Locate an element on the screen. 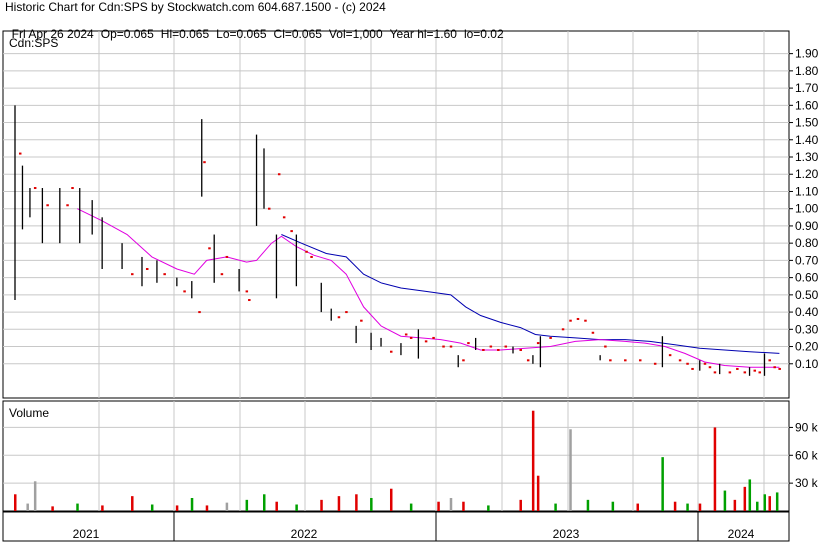 The height and width of the screenshot is (543, 830). year-label: 2021 is located at coordinates (86, 534).